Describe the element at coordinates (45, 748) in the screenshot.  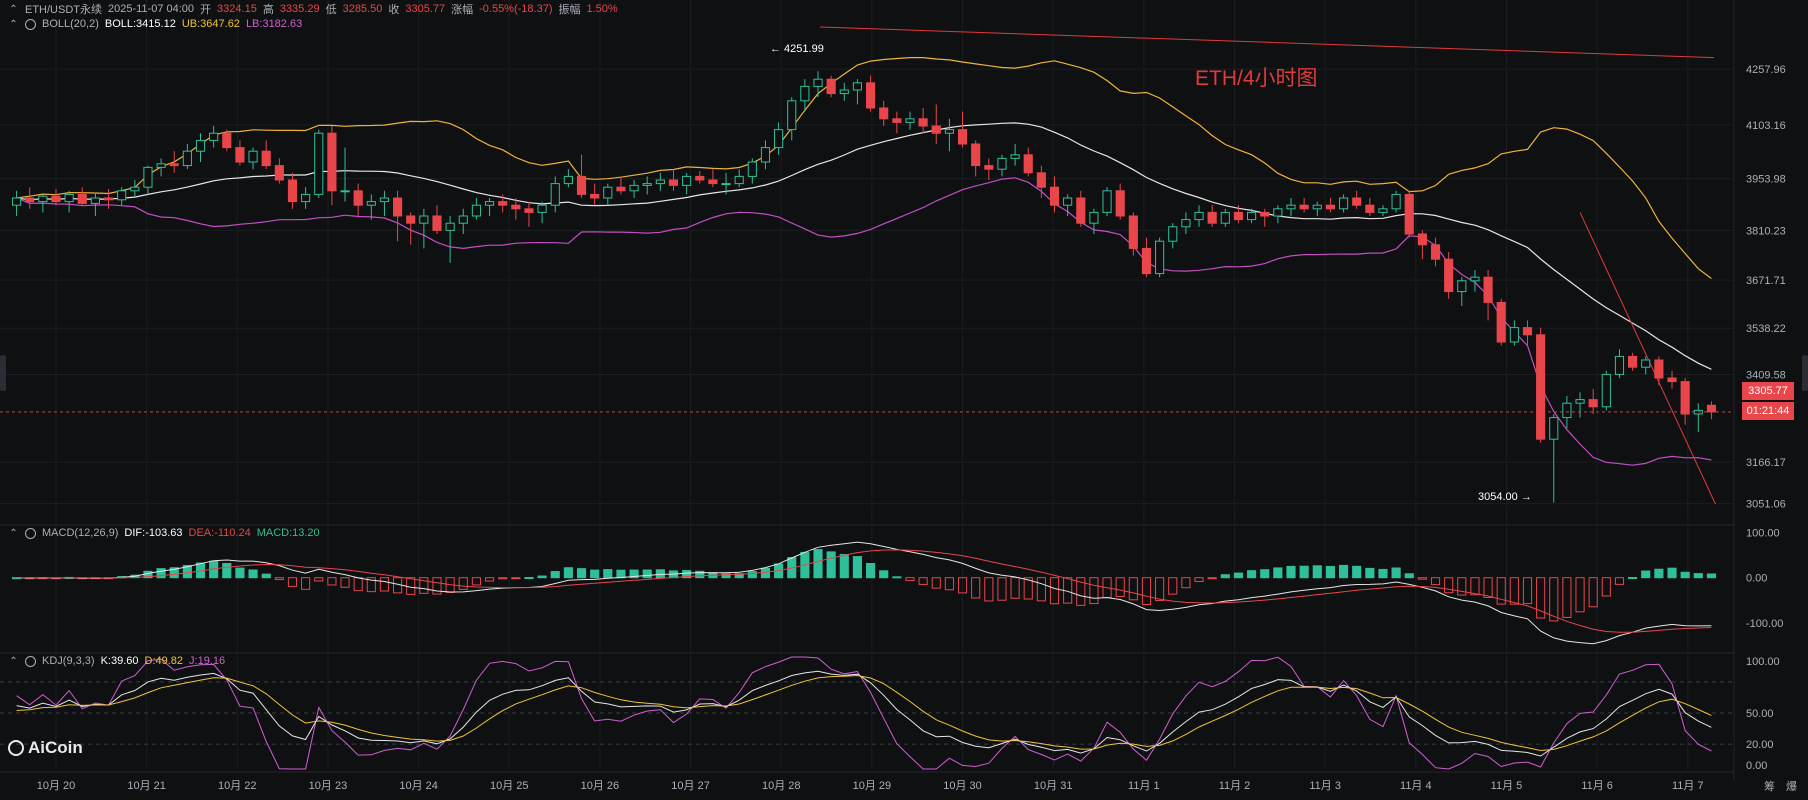
I see `aicoin-logo: AiCoin` at that location.